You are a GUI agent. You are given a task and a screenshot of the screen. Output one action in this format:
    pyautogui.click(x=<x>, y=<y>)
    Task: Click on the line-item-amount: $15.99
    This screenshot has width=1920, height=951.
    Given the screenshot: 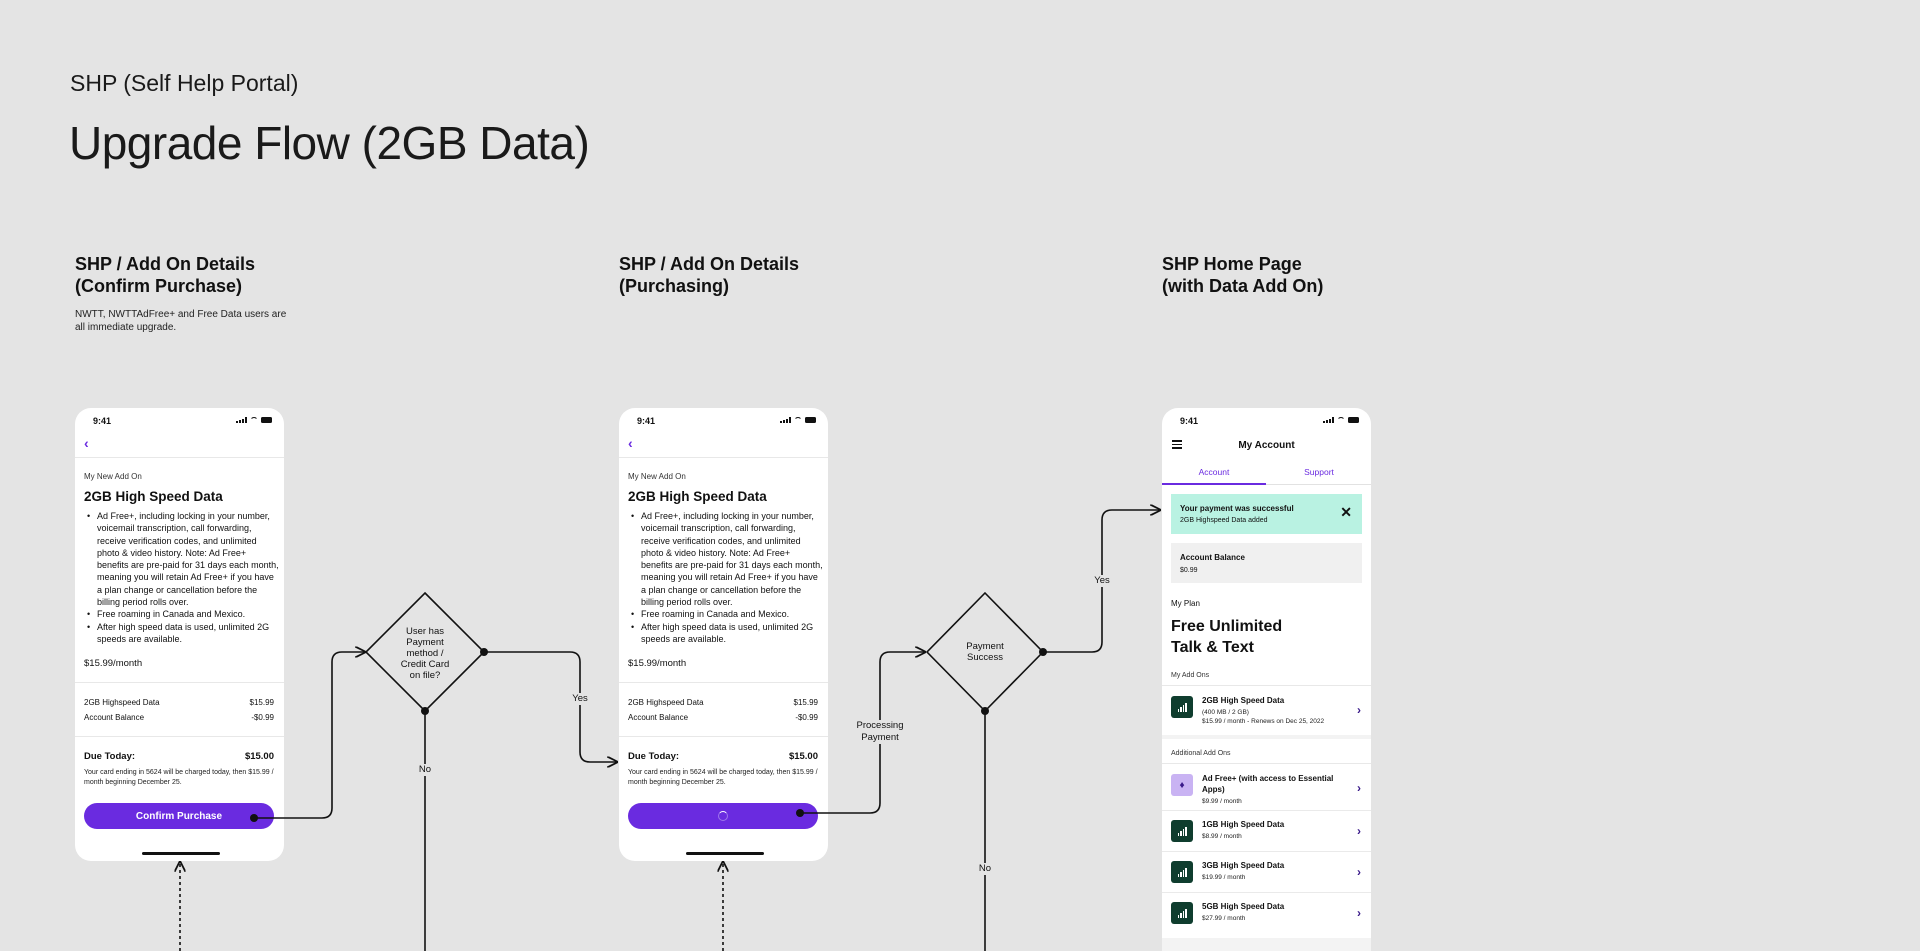 What is the action you would take?
    pyautogui.click(x=261, y=702)
    